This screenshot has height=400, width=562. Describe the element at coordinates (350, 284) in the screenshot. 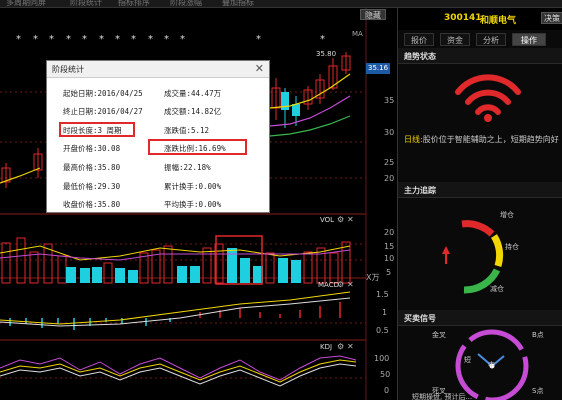

I see `macd-close-icon: ✕` at that location.